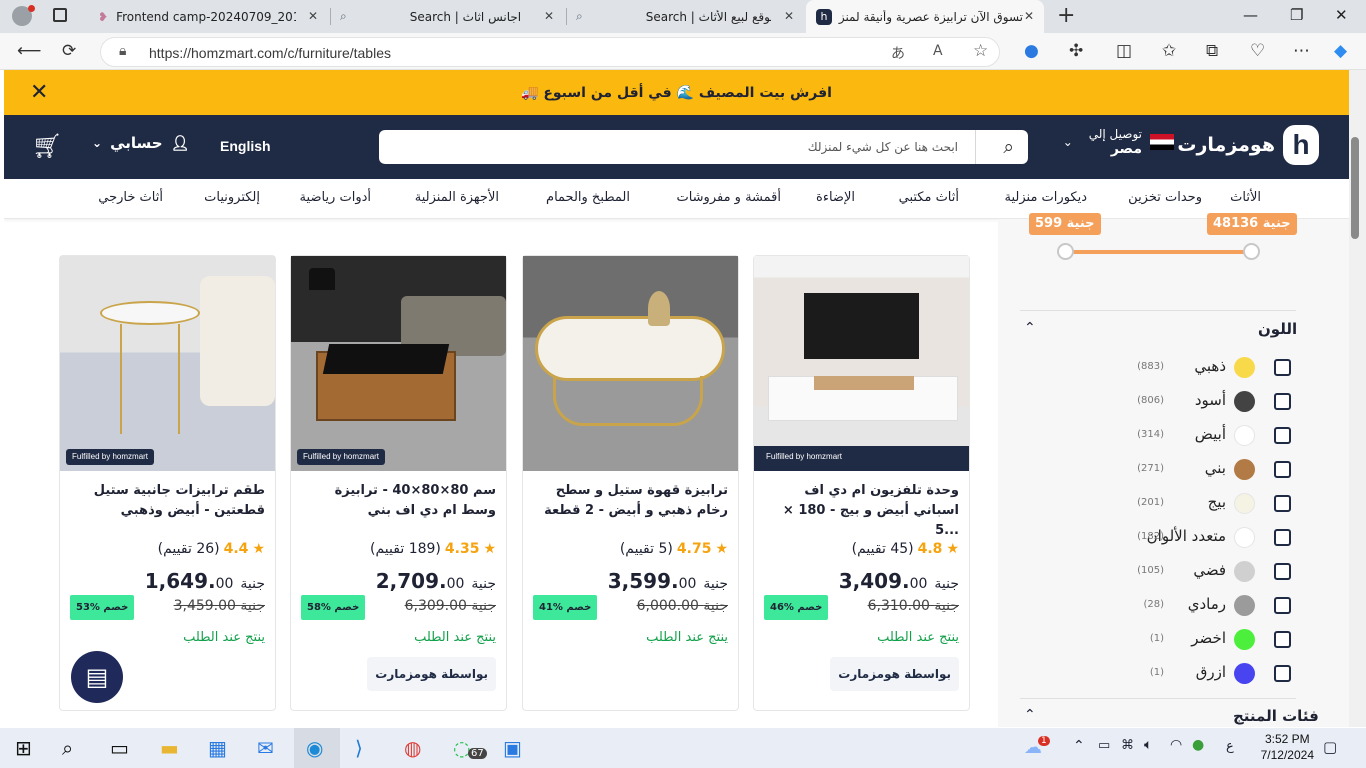  What do you see at coordinates (1124, 51) in the screenshot?
I see `split-screen-icon: ◫` at bounding box center [1124, 51].